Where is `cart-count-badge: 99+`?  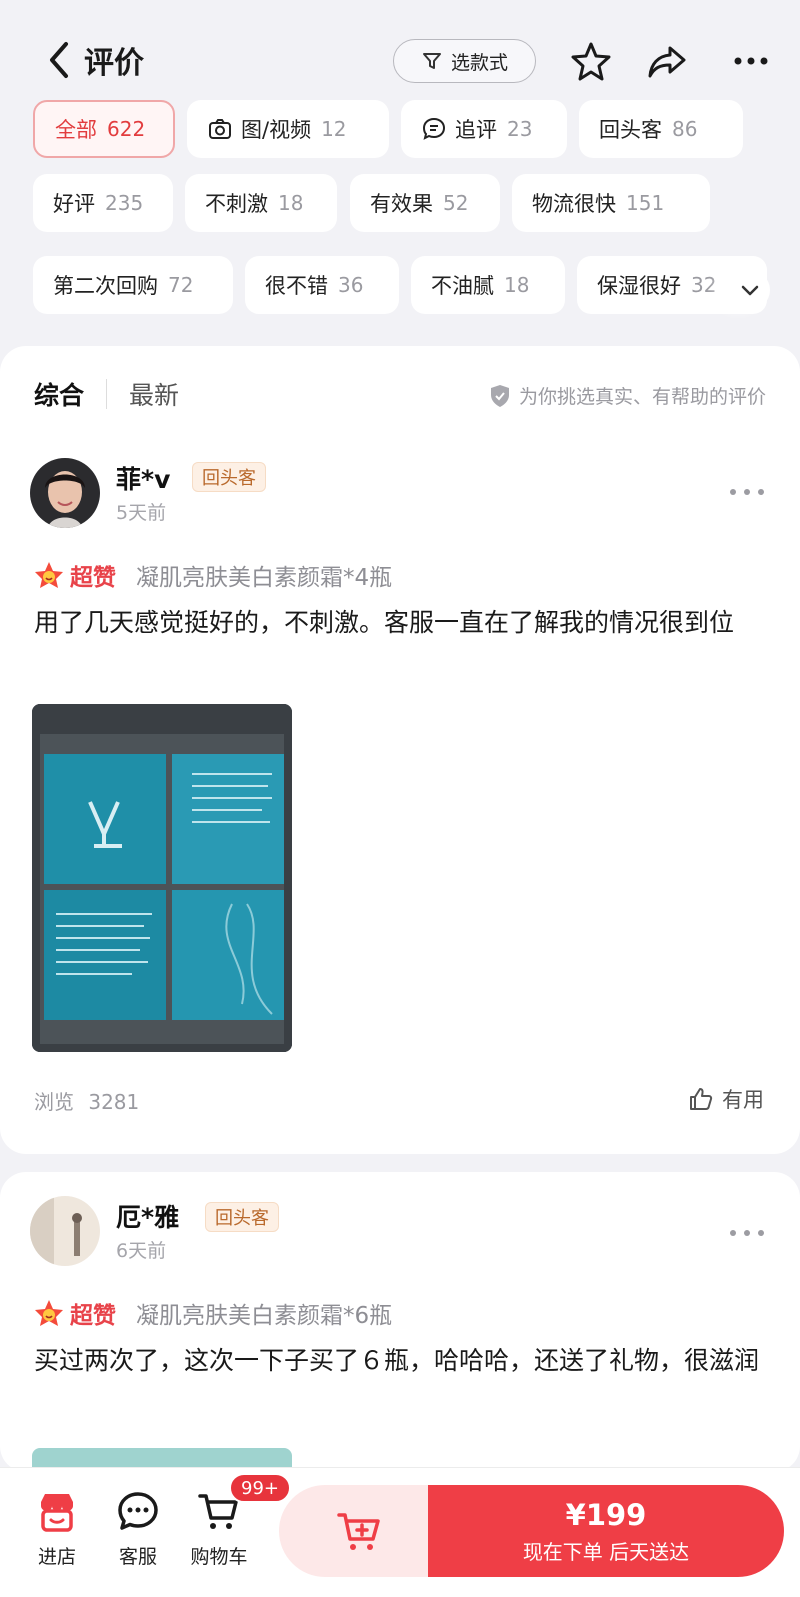 cart-count-badge: 99+ is located at coordinates (260, 1488).